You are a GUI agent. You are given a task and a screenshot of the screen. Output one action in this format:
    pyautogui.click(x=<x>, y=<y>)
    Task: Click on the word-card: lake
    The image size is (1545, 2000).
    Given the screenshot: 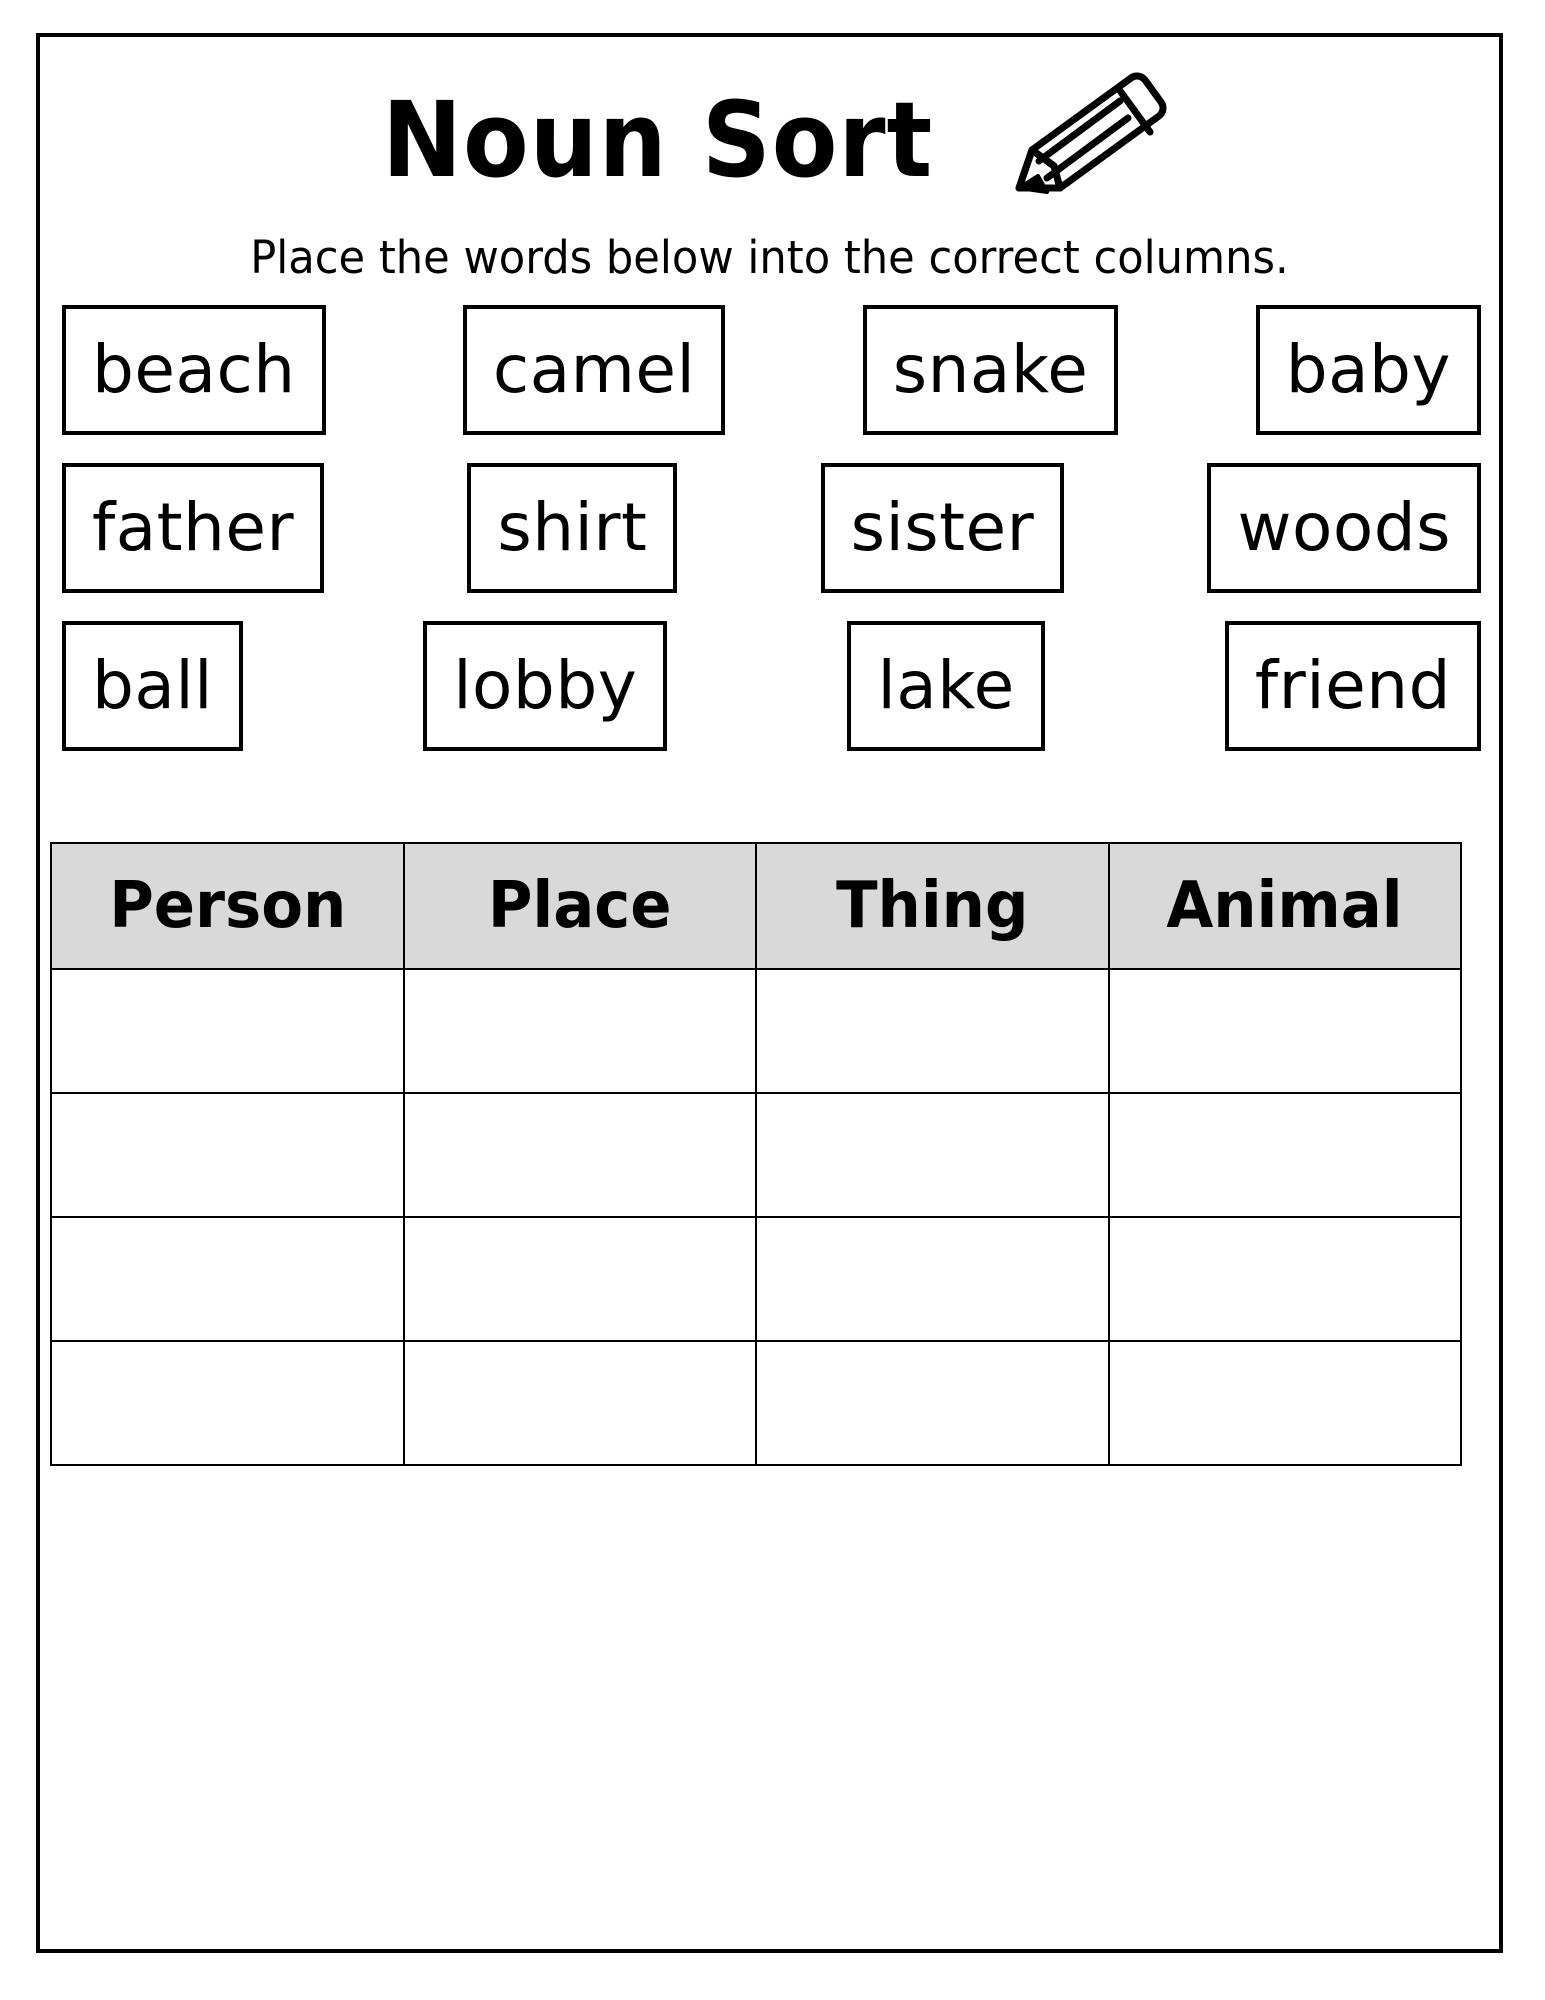 What is the action you would take?
    pyautogui.click(x=946, y=686)
    